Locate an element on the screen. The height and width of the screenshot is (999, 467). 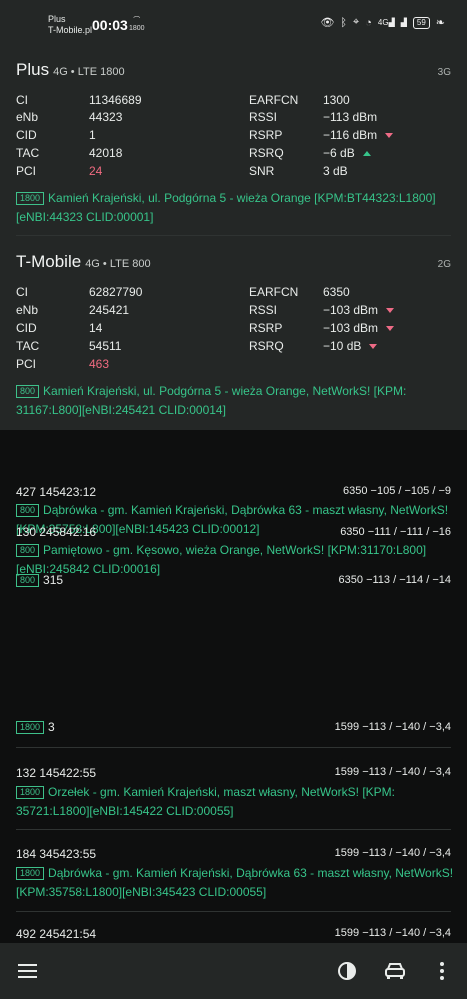
rsrq-value: −6 dB is located at coordinates (339, 153).